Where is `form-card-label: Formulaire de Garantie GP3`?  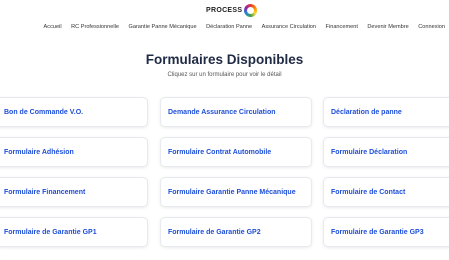
form-card-label: Formulaire de Garantie GP3 is located at coordinates (377, 232).